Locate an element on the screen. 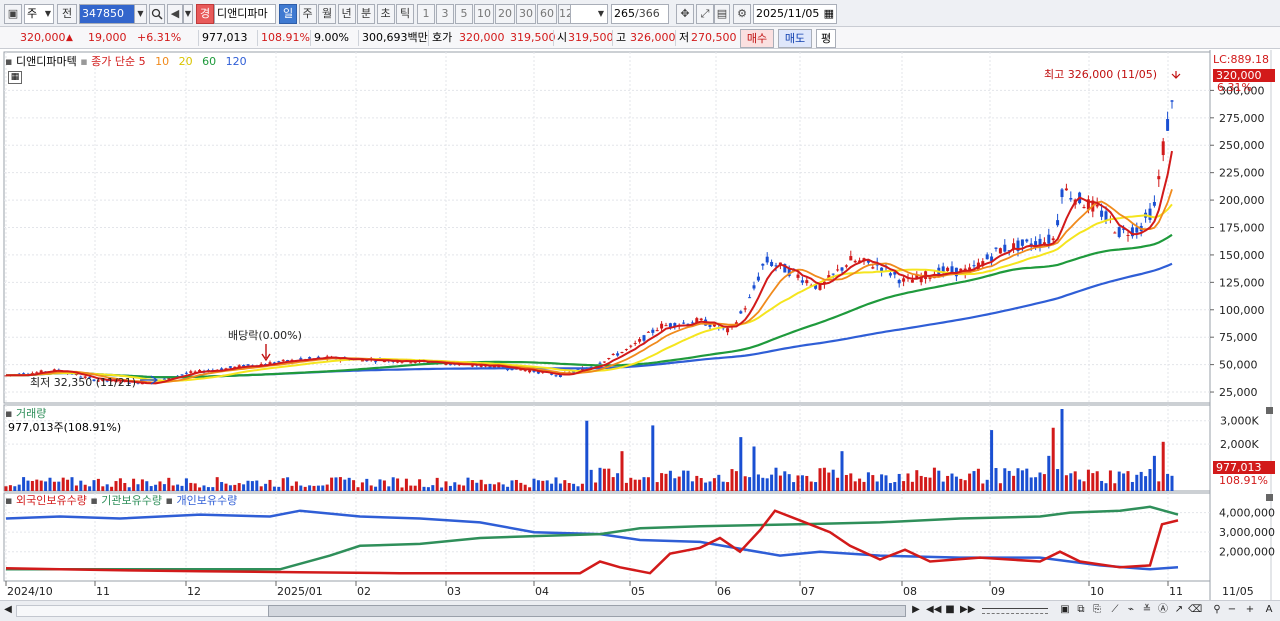 The width and height of the screenshot is (1280, 621). calendar-icon: ▦ is located at coordinates (829, 14).